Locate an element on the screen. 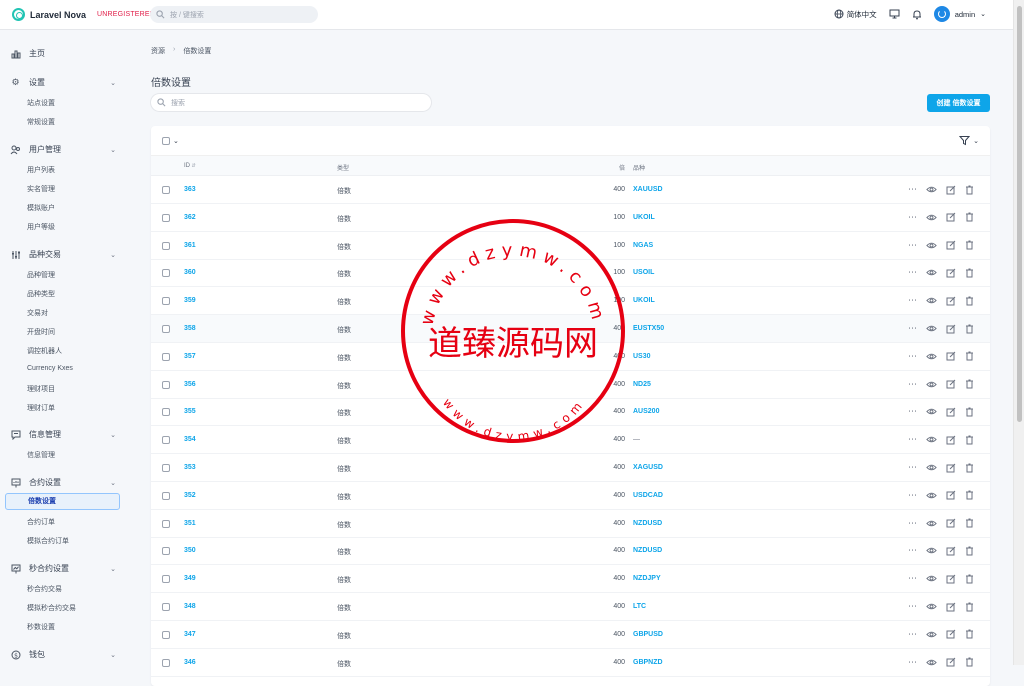 This screenshot has width=1024, height=686. row-id-link: 350 is located at coordinates (190, 550).